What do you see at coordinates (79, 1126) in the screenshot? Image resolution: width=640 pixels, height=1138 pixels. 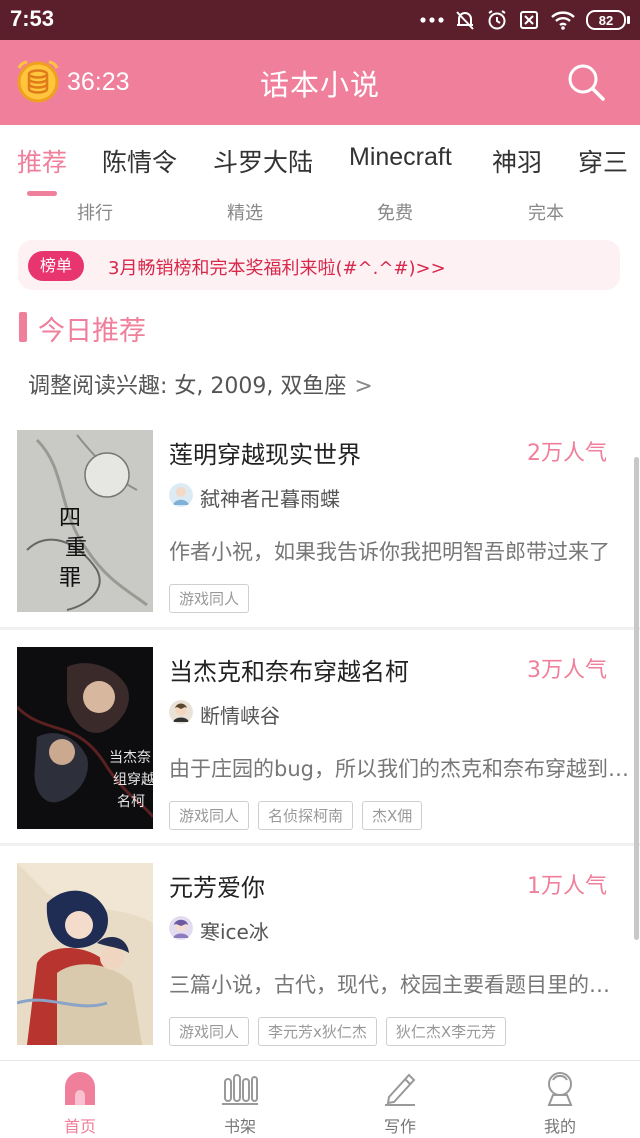 I see `nav-label: 首页` at bounding box center [79, 1126].